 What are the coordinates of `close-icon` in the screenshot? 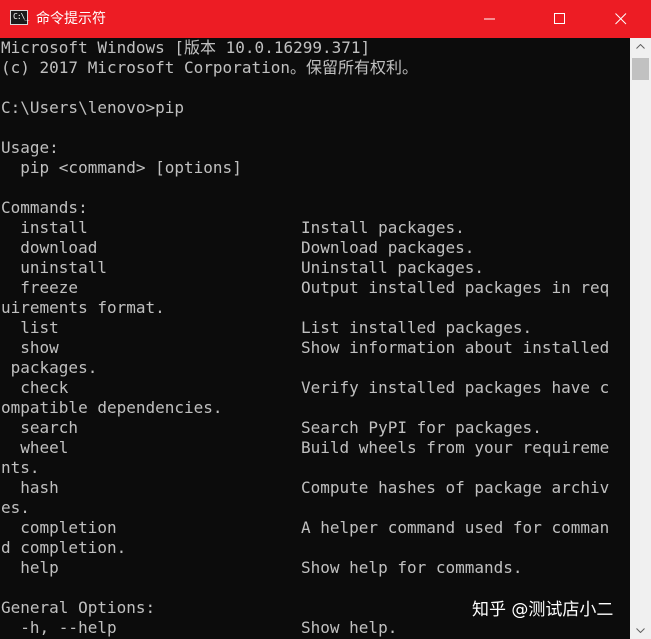 It's located at (621, 19).